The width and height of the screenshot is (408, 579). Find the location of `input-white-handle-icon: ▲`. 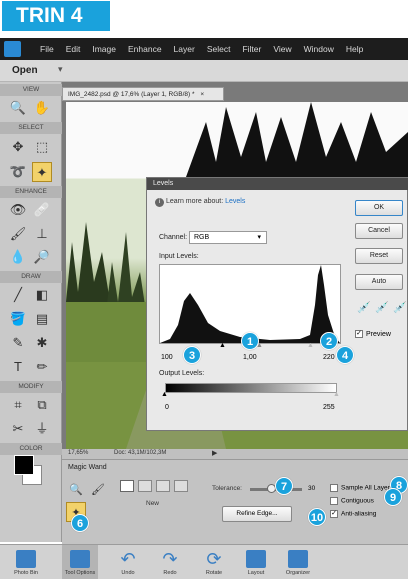

input-white-handle-icon: ▲ is located at coordinates (310, 345).